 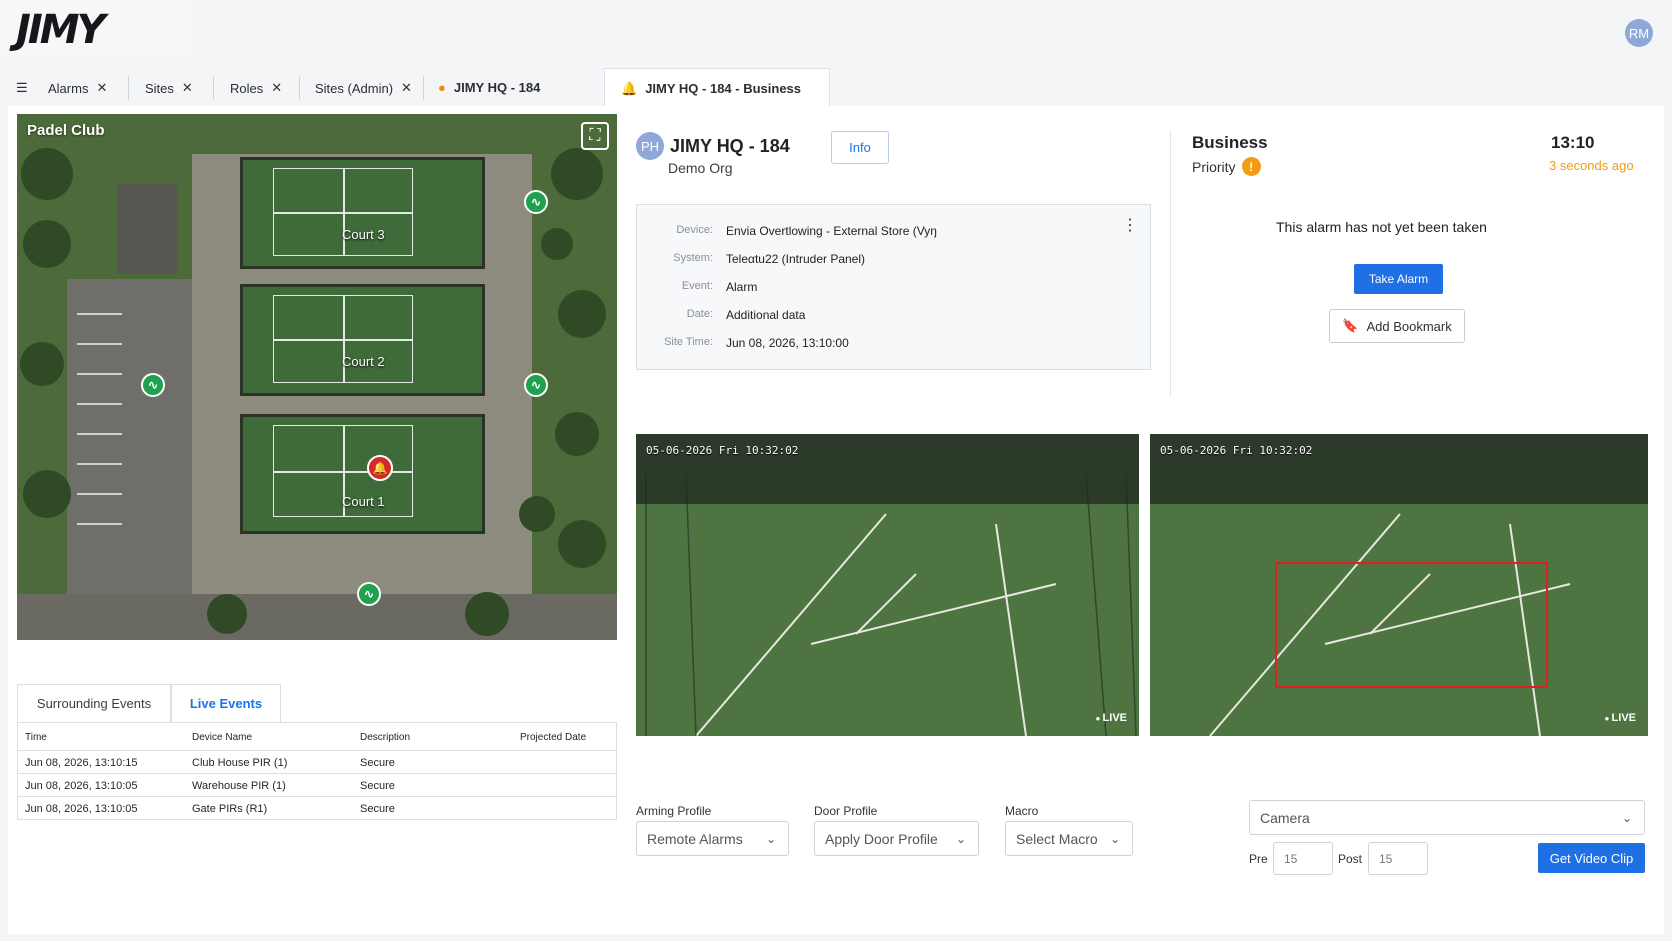 What do you see at coordinates (95, 29) in the screenshot?
I see `logo: JIMY` at bounding box center [95, 29].